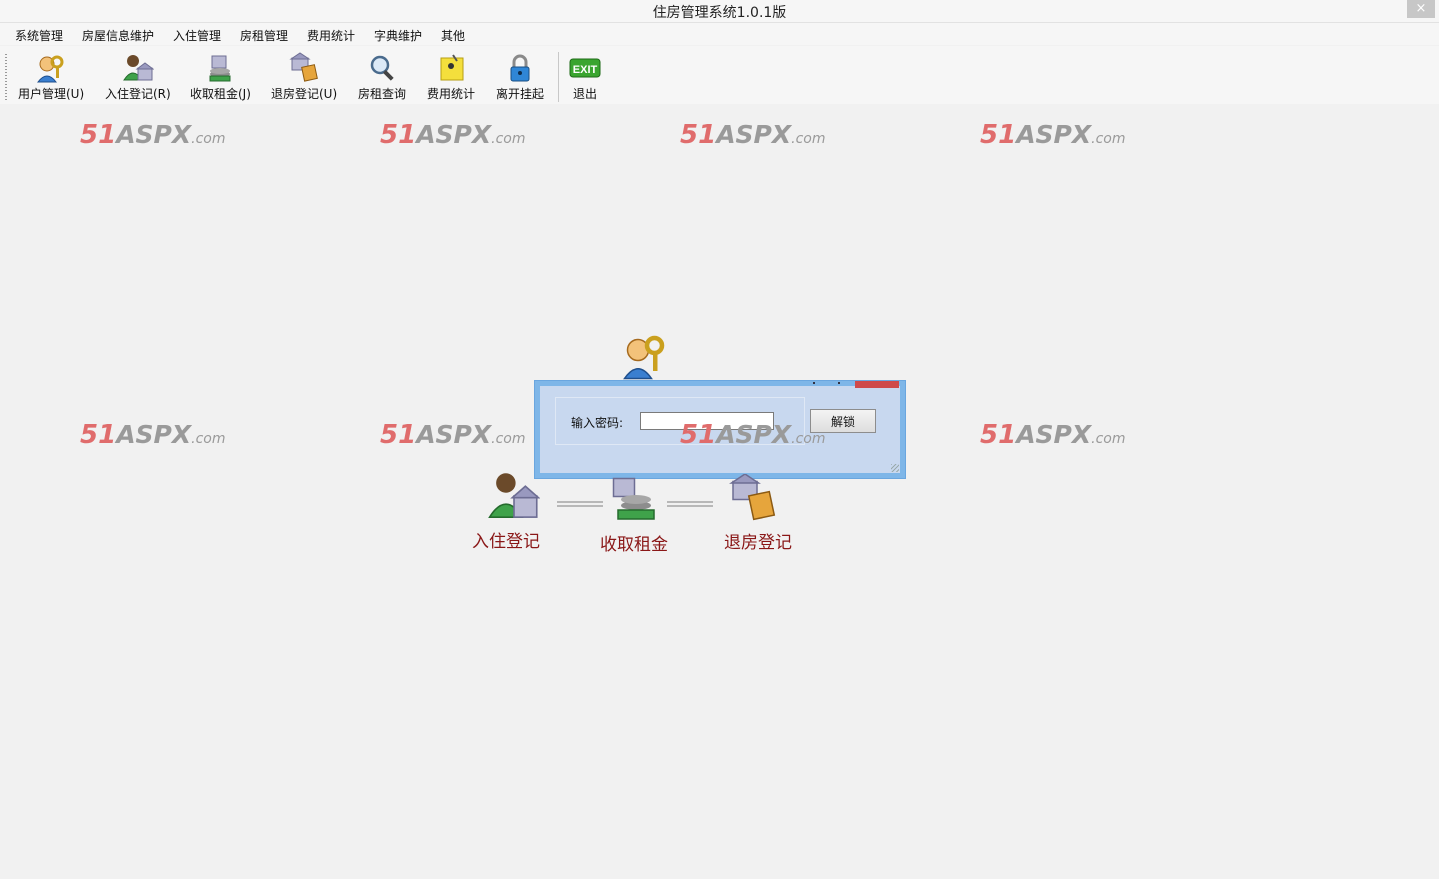  I want to click on exit-icon: EXIT, so click(585, 68).